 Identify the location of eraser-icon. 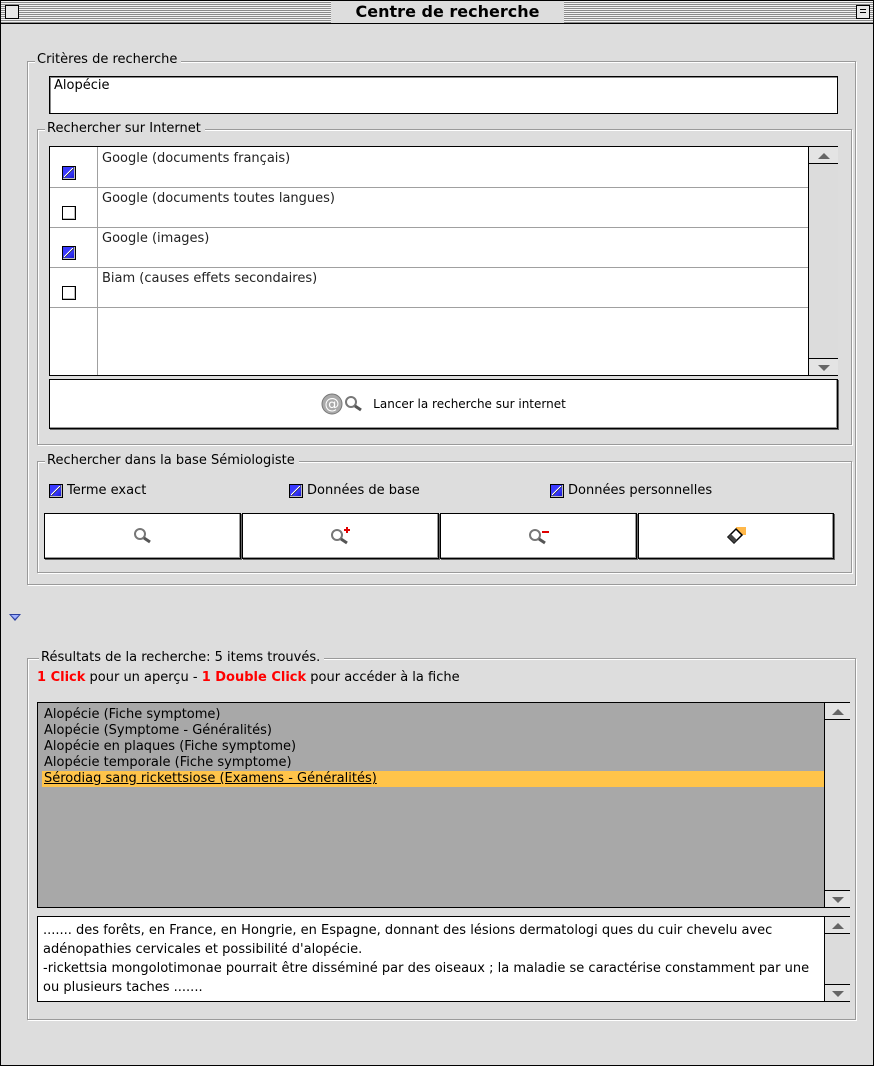
(736, 536).